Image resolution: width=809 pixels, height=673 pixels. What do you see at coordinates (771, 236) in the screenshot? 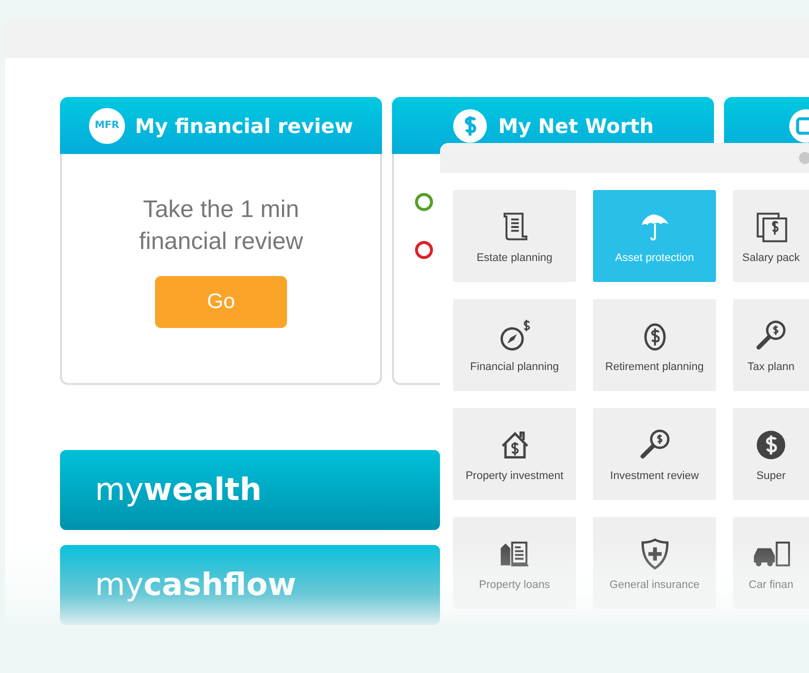
I see `service-tile: Salary pack` at bounding box center [771, 236].